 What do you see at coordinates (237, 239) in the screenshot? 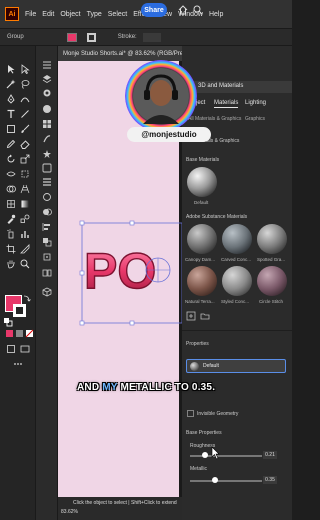
I see `material-thumb-carved-concrete` at bounding box center [237, 239].